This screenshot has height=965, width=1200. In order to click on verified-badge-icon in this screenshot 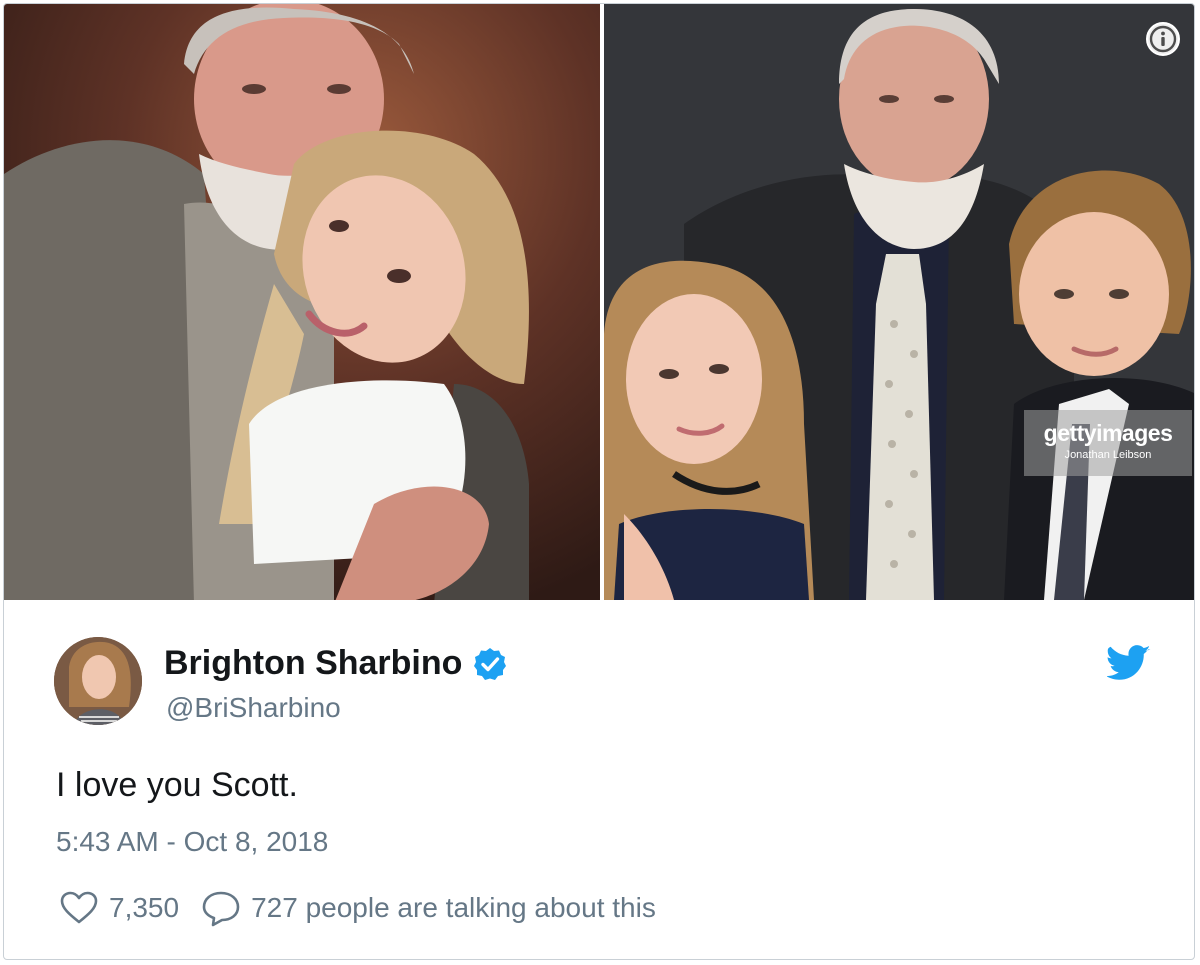, I will do `click(490, 663)`.